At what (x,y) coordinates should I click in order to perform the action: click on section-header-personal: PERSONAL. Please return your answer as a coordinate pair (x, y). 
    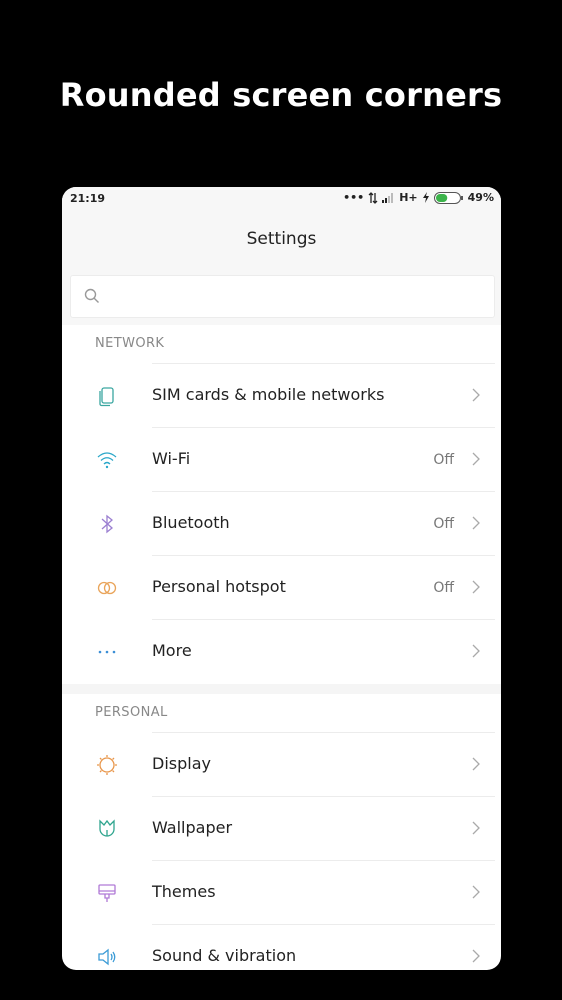
    Looking at the image, I should click on (131, 712).